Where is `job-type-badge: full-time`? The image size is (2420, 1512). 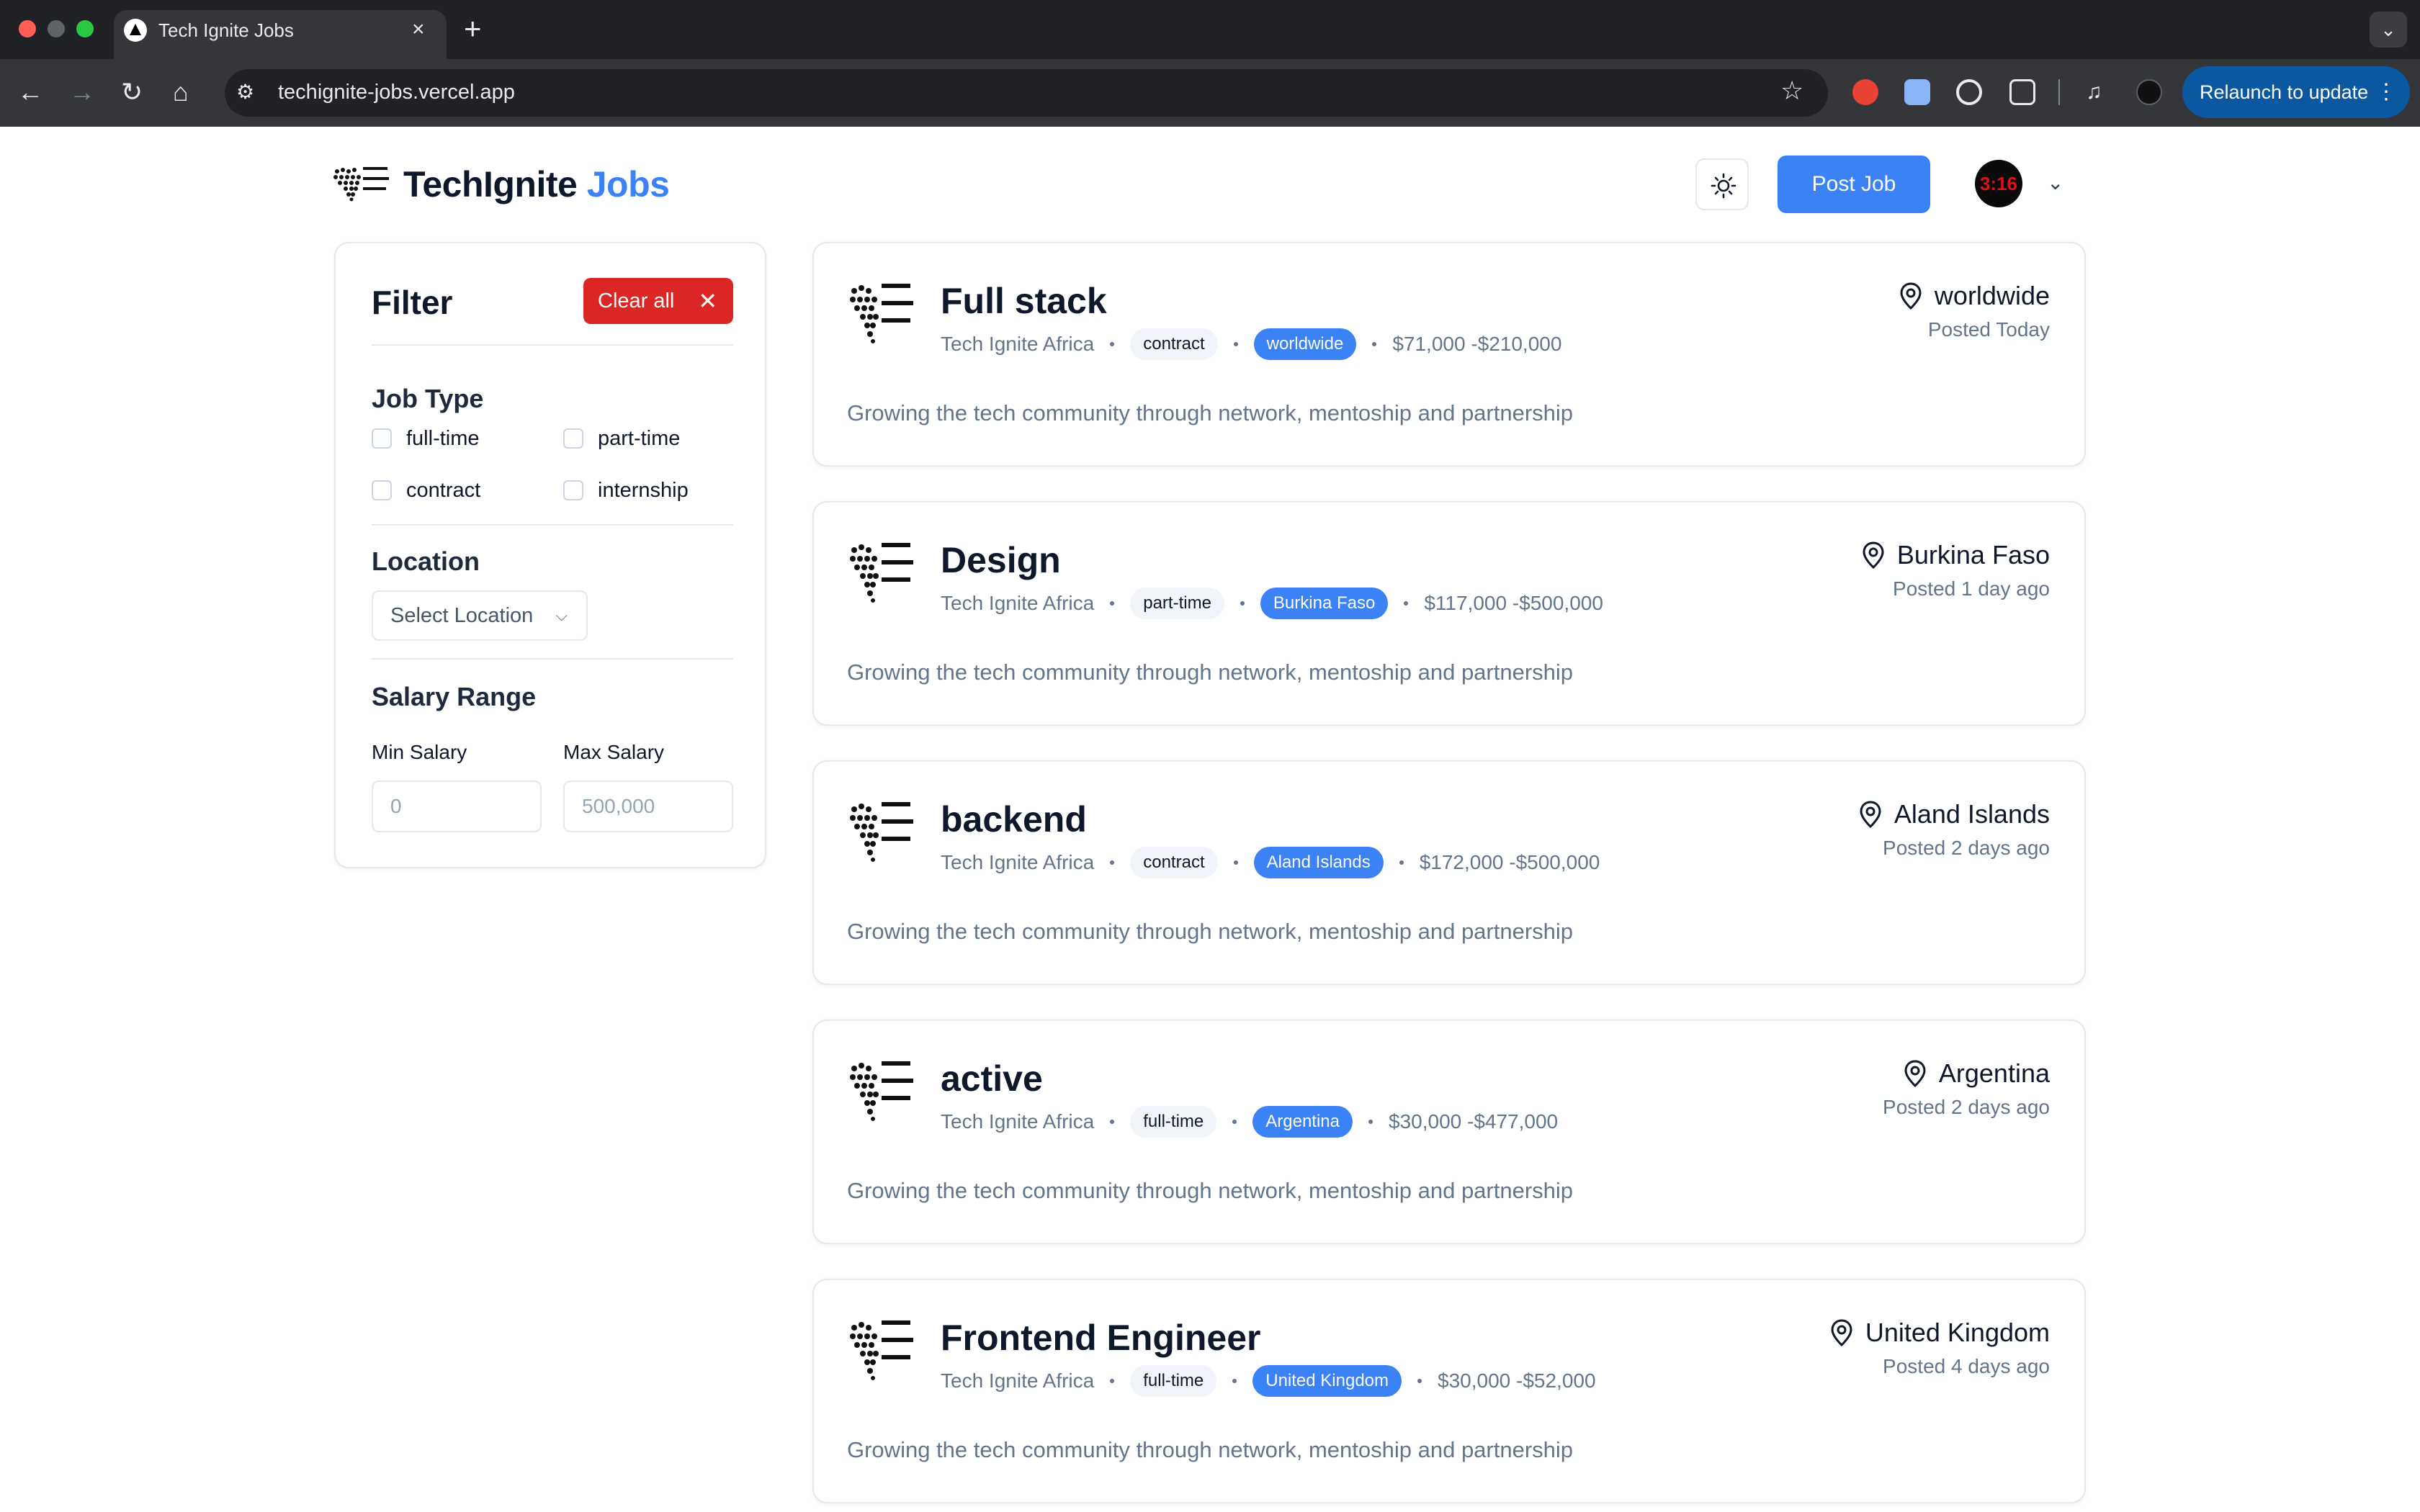
job-type-badge: full-time is located at coordinates (1173, 1122).